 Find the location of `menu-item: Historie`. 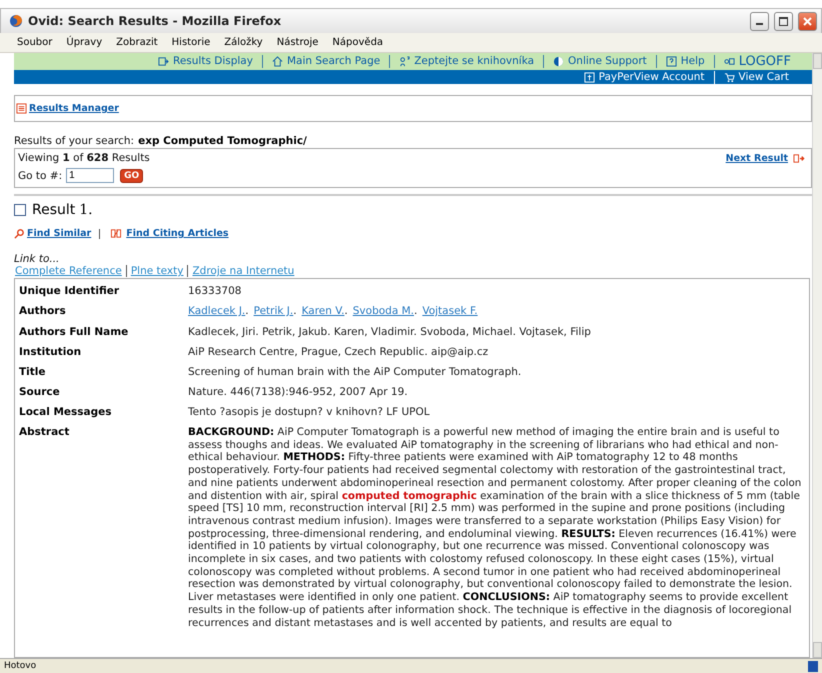

menu-item: Historie is located at coordinates (191, 42).